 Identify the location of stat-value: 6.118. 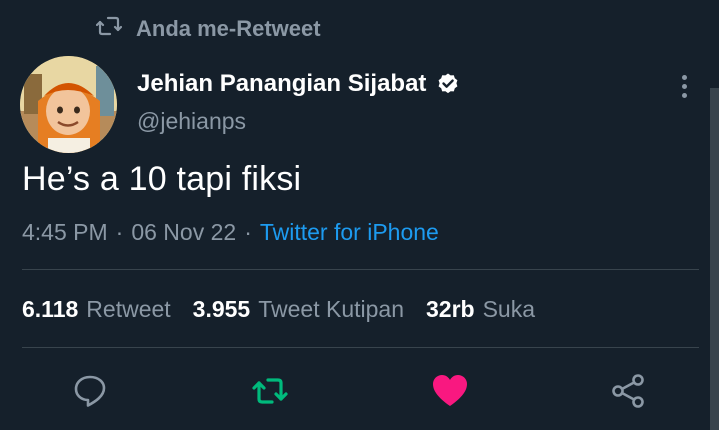
(50, 308).